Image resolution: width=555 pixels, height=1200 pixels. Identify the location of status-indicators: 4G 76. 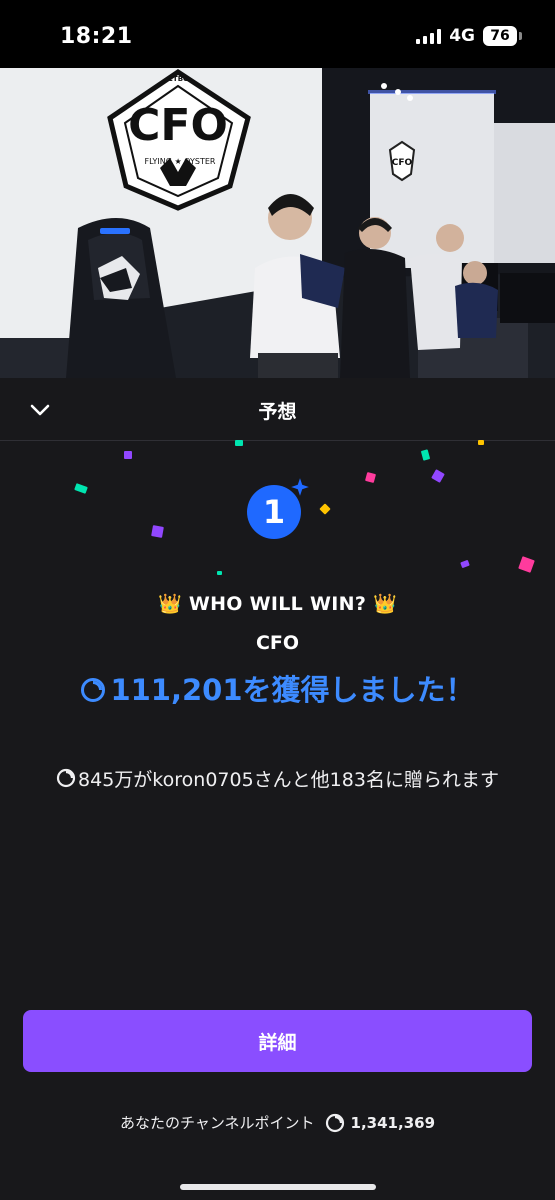
(469, 36).